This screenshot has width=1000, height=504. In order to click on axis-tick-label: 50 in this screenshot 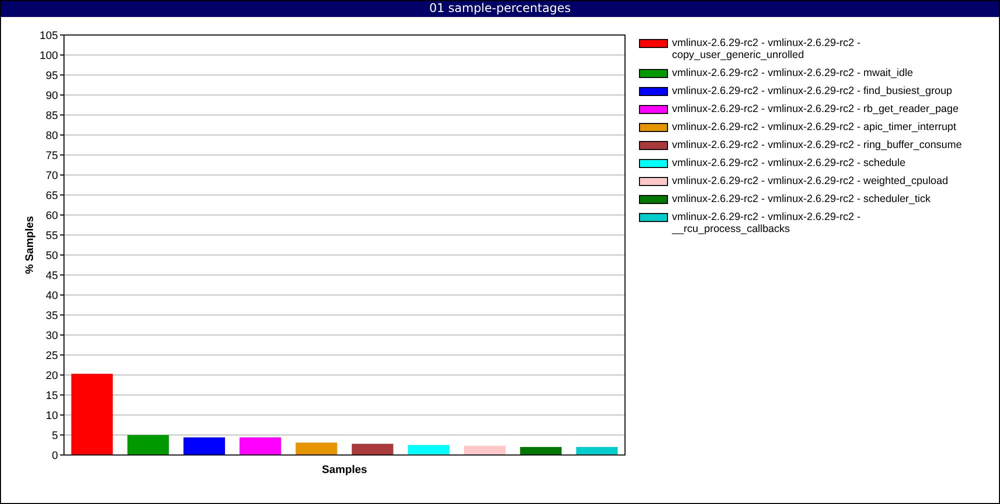, I will do `click(52, 256)`.